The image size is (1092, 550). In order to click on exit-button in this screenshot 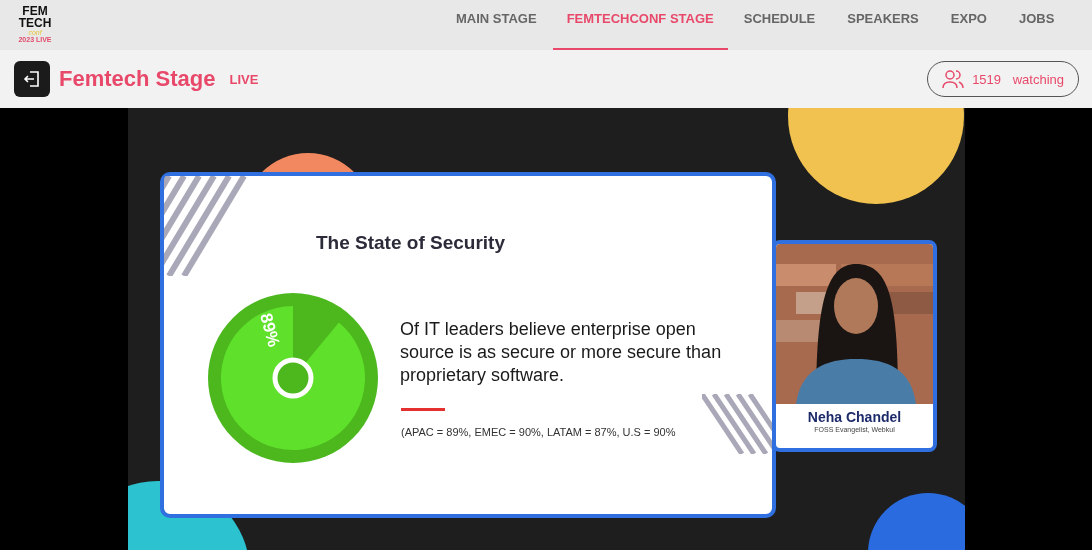, I will do `click(32, 79)`.